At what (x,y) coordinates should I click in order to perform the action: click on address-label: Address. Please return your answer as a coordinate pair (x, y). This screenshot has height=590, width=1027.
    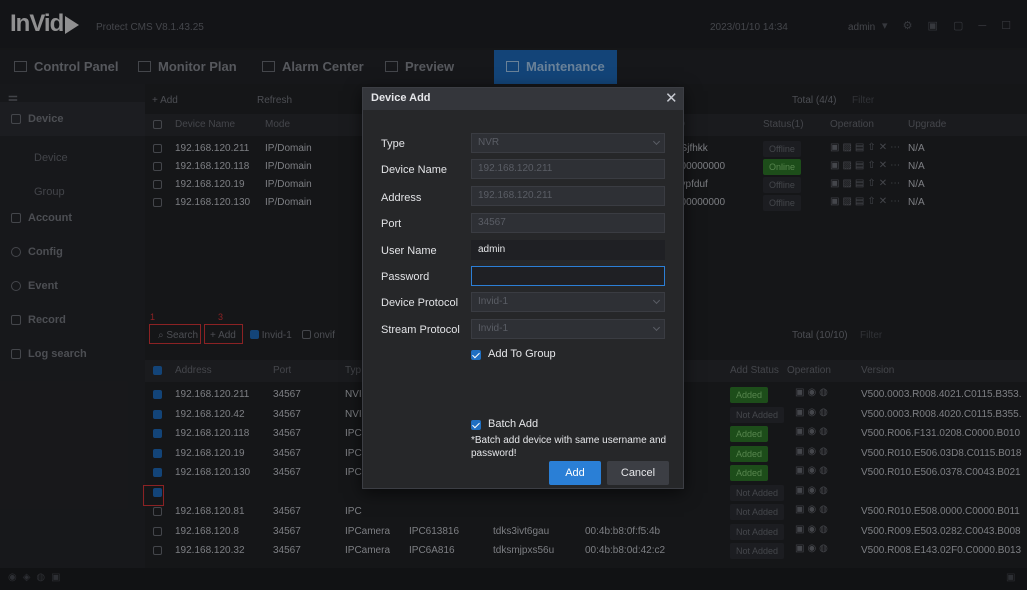
    Looking at the image, I should click on (401, 198).